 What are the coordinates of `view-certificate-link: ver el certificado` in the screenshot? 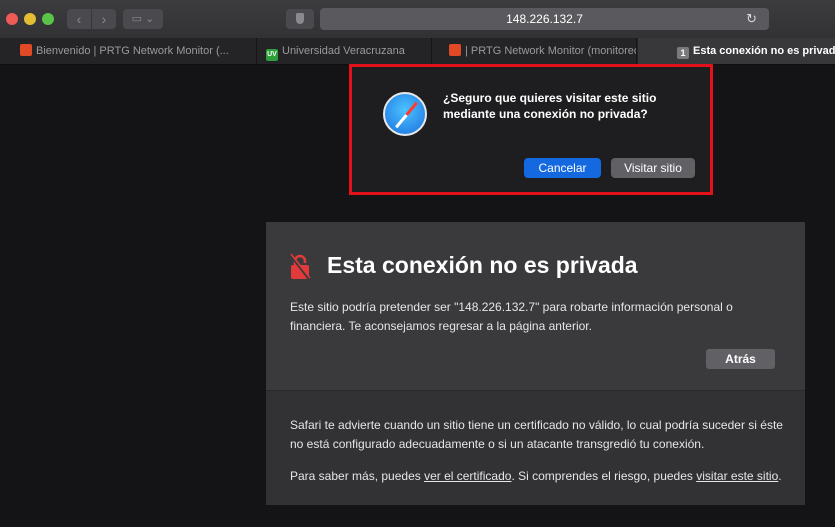 It's located at (467, 476).